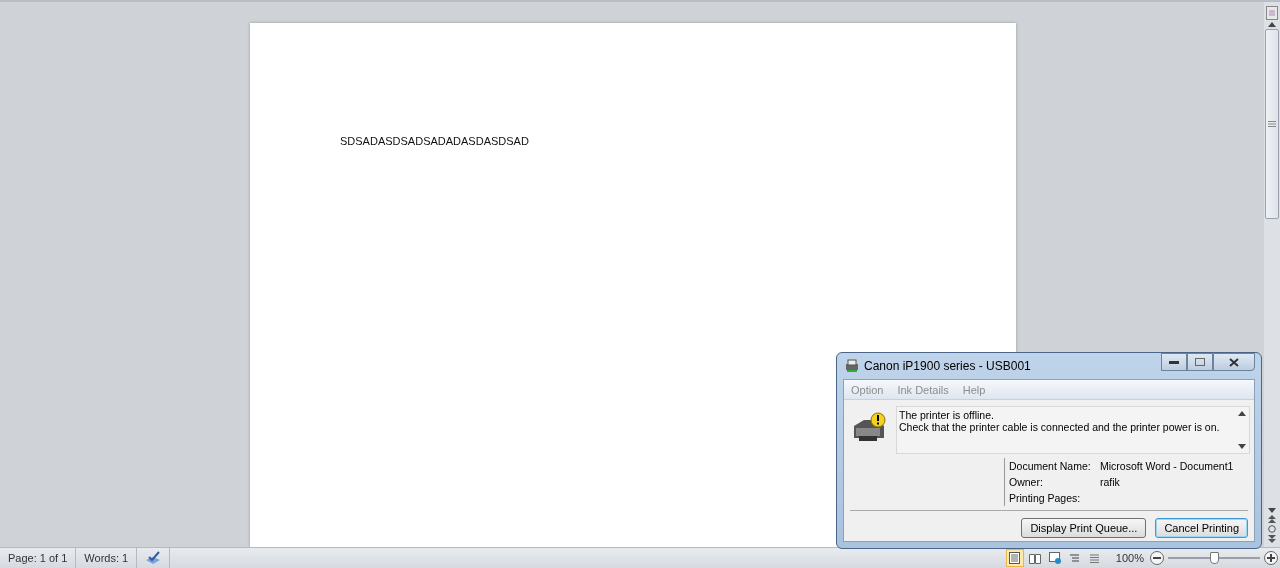 This screenshot has width=1280, height=568. I want to click on zoom-slider-thumb, so click(1214, 558).